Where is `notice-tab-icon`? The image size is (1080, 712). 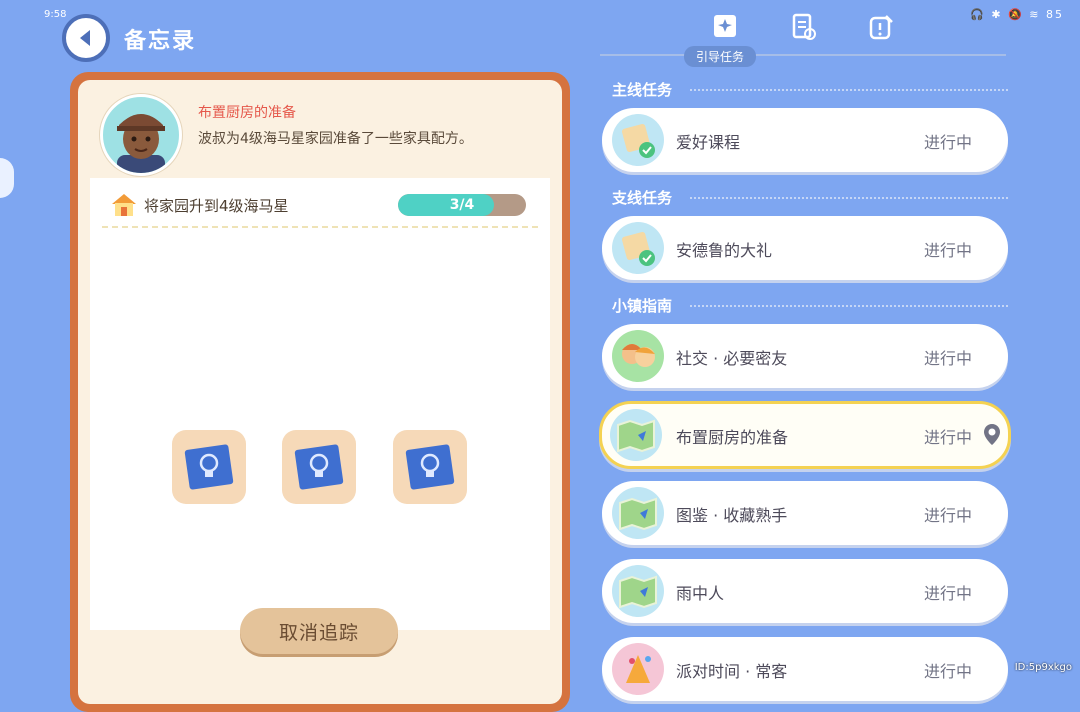 notice-tab-icon is located at coordinates (881, 27).